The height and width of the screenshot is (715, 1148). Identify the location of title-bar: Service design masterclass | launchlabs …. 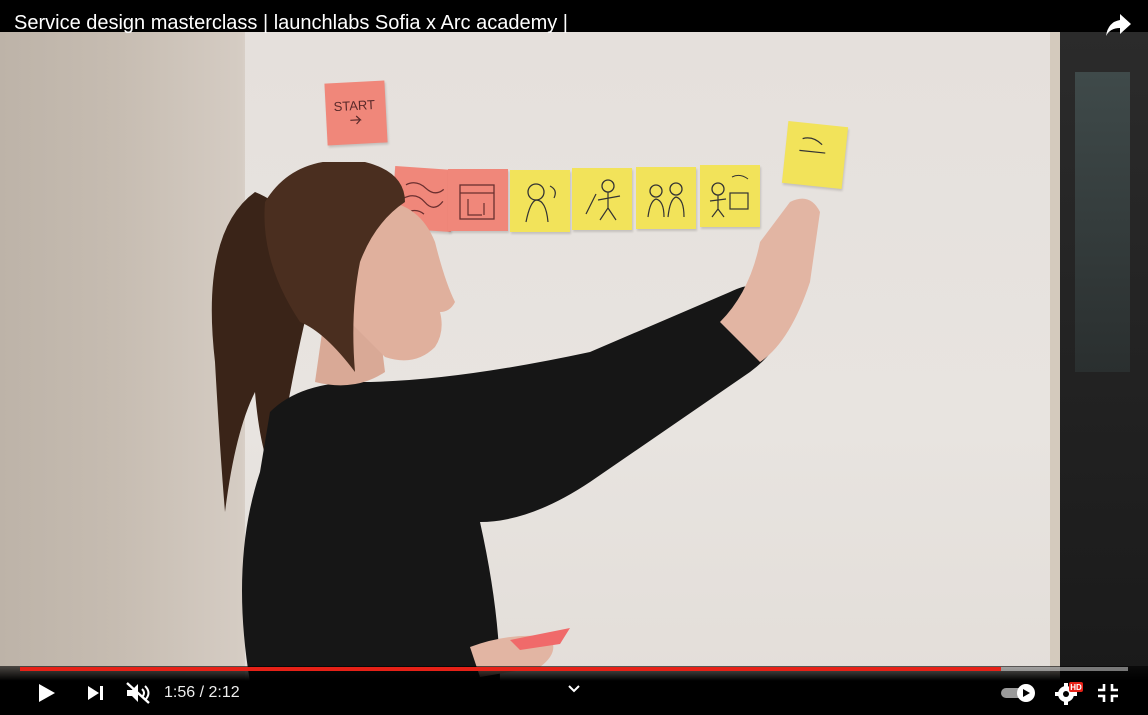
(574, 18).